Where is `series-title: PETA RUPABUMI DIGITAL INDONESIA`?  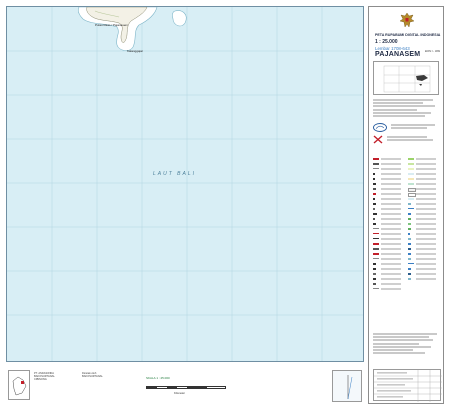
series-title: PETA RUPABUMI DIGITAL INDONESIA is located at coordinates (408, 35).